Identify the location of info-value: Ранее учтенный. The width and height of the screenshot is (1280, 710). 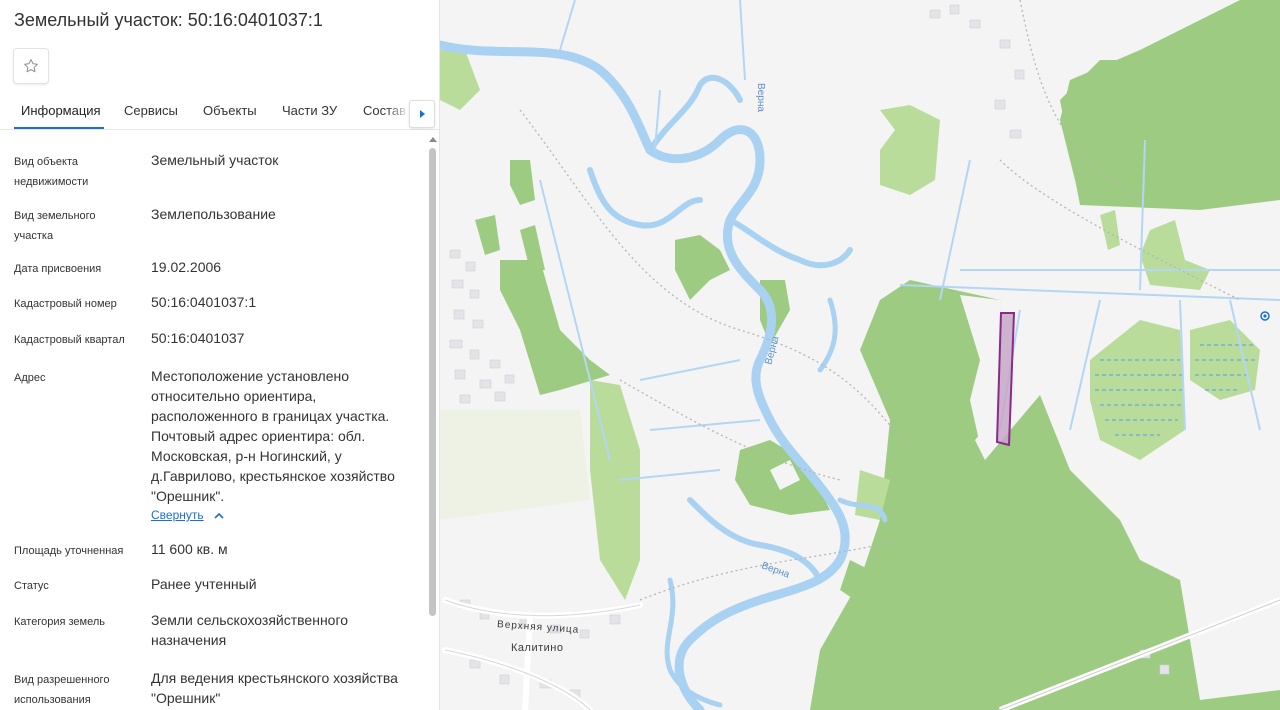
(204, 584).